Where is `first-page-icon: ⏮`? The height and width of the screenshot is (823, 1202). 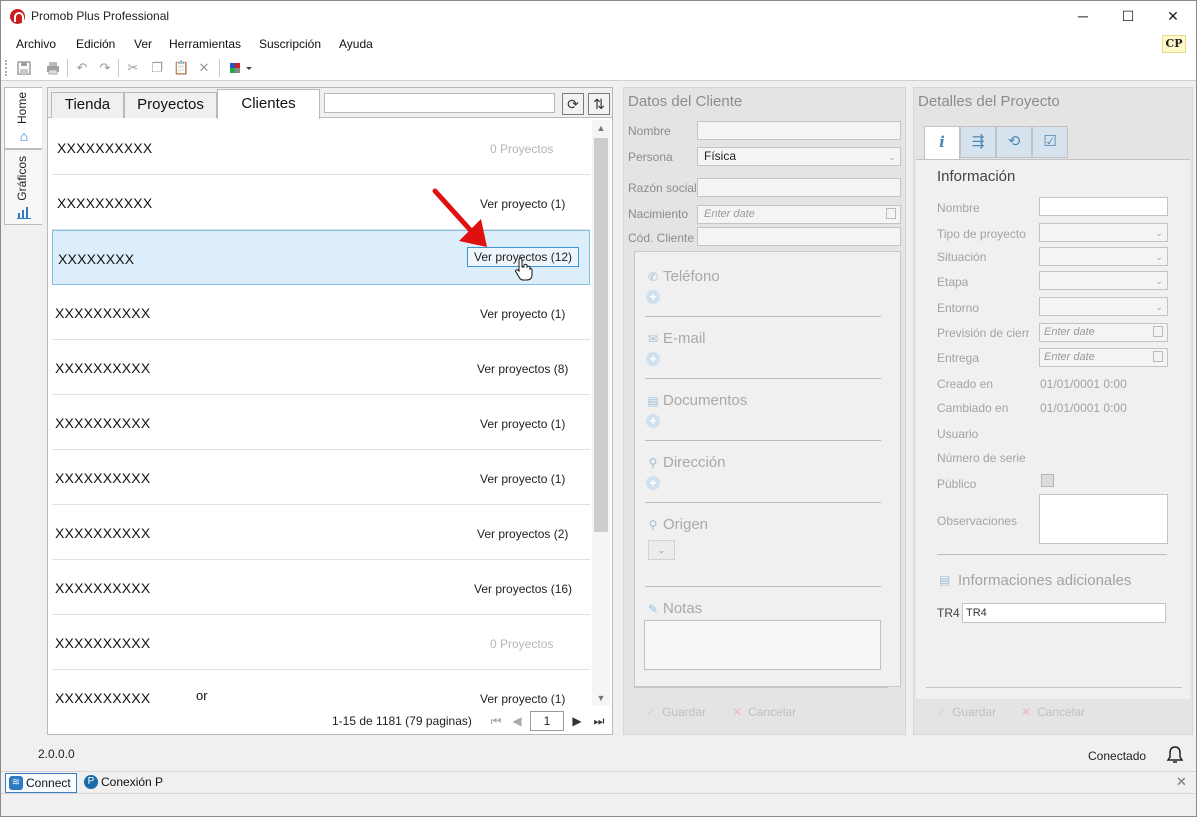
first-page-icon: ⏮ is located at coordinates (496, 721).